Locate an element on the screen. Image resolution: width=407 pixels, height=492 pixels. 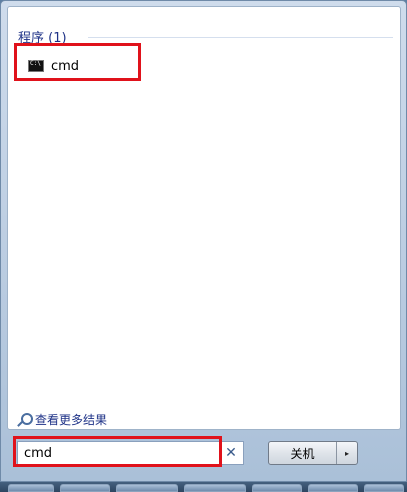
result-item-cmd: C:\ cmd is located at coordinates (83, 66).